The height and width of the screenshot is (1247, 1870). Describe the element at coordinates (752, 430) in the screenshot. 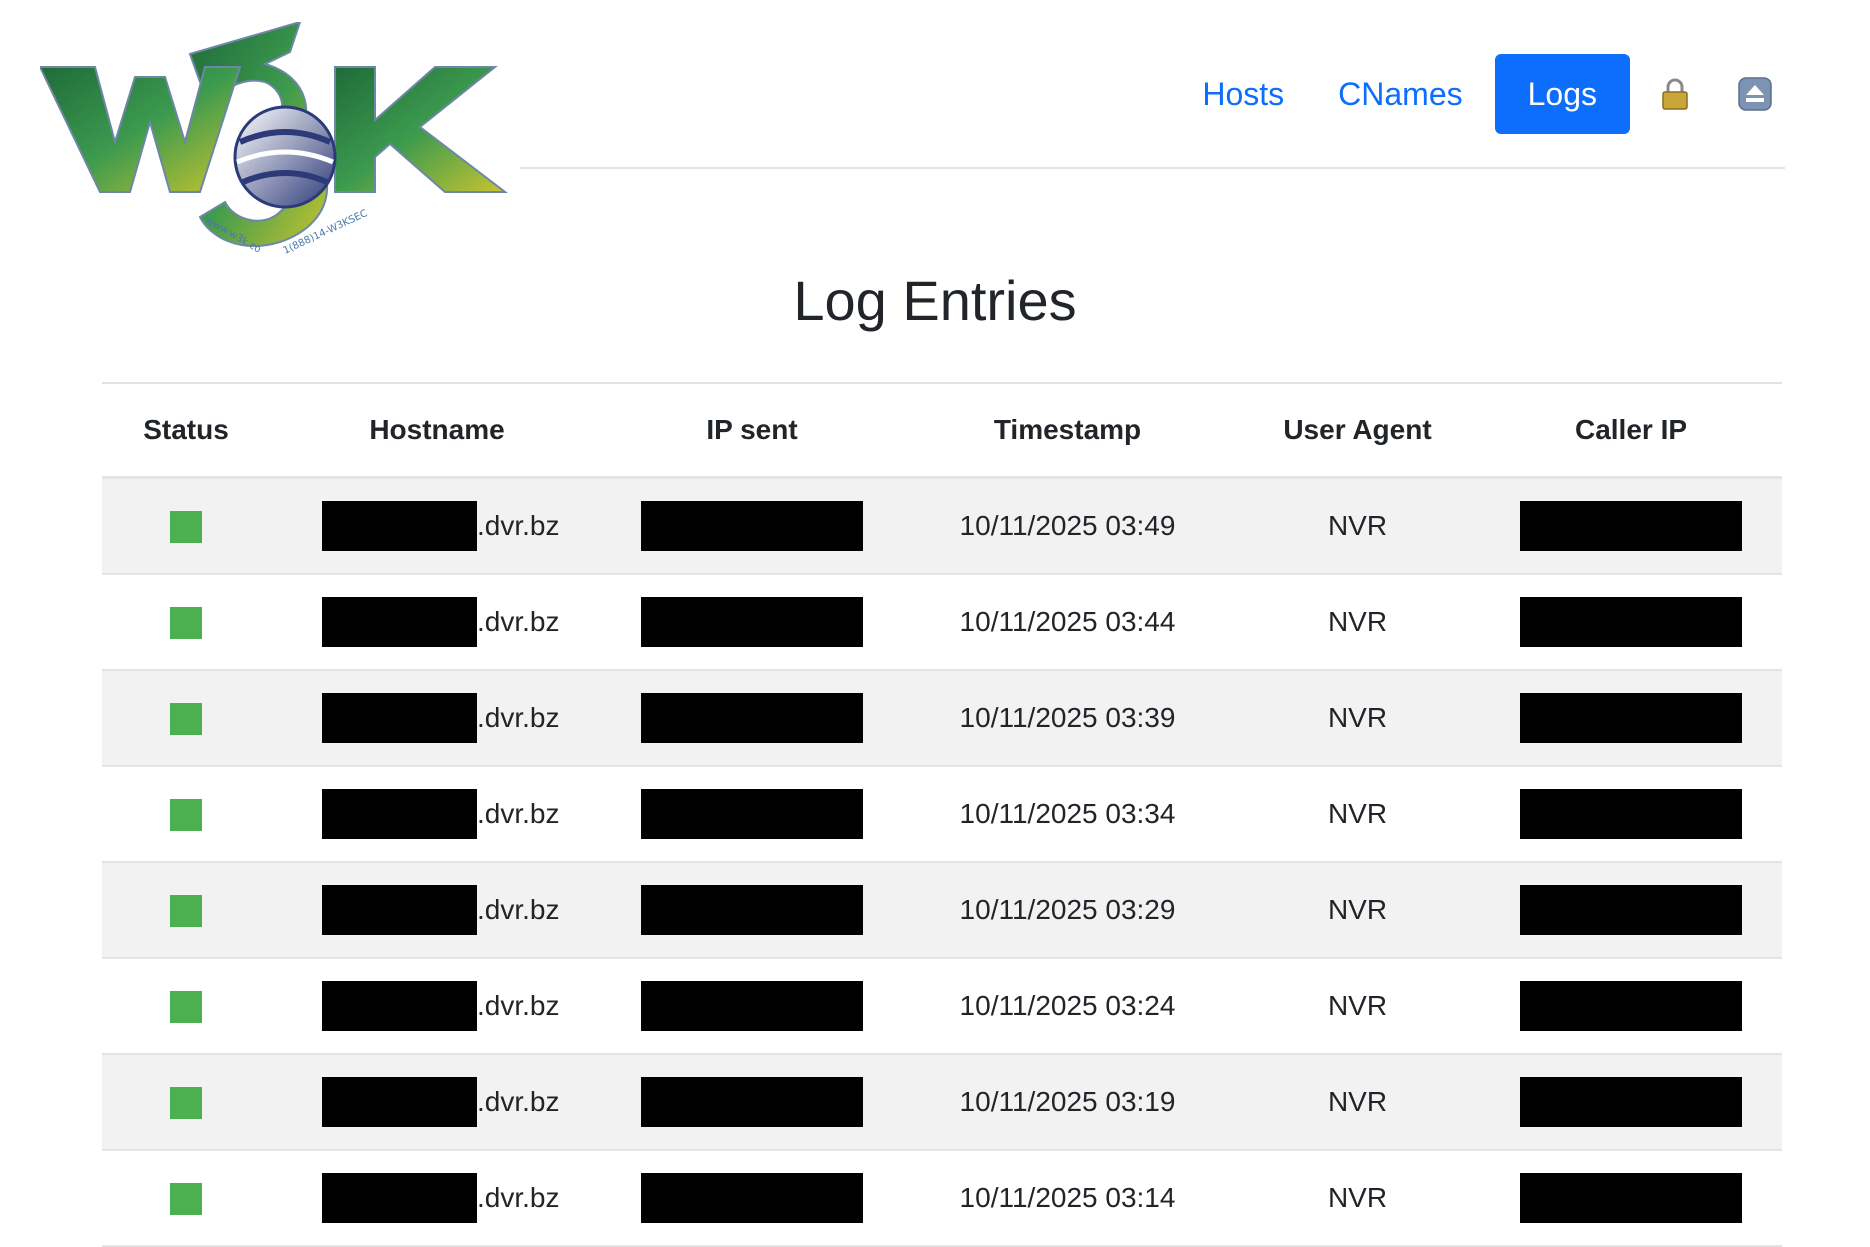

I see `column-header-ip-sent: IP sent` at that location.